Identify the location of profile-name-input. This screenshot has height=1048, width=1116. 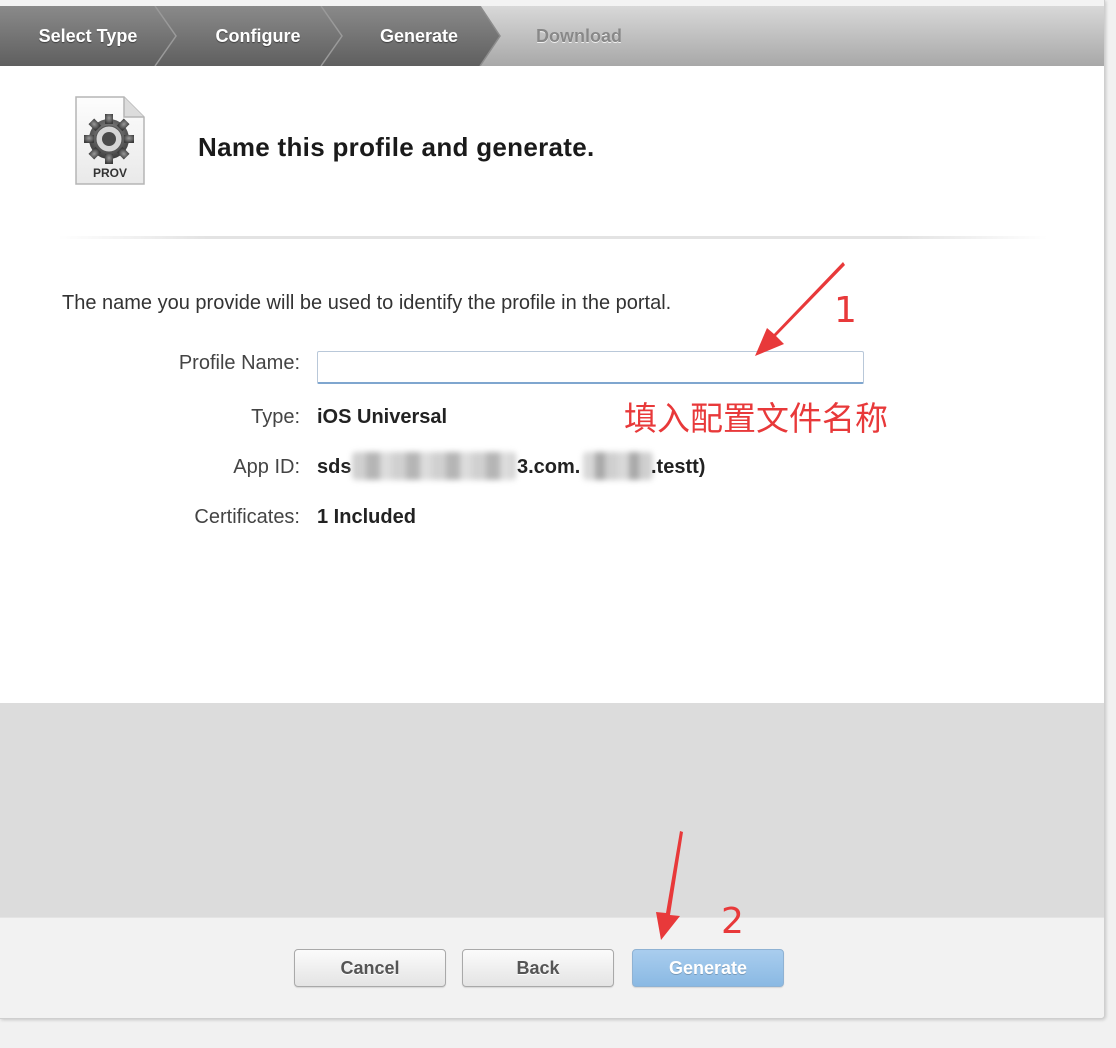
(590, 367).